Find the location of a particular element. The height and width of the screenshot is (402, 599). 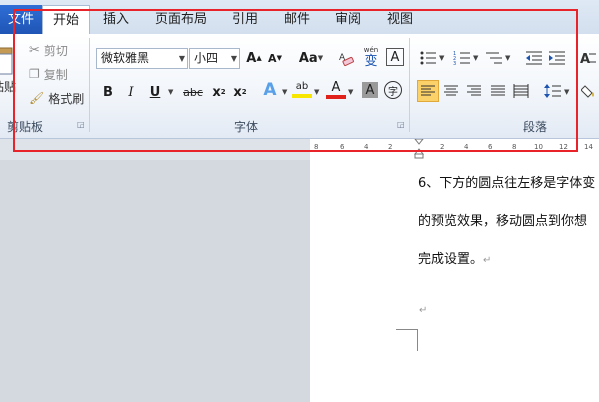

document-line: 完成设置。↵ is located at coordinates (455, 259).